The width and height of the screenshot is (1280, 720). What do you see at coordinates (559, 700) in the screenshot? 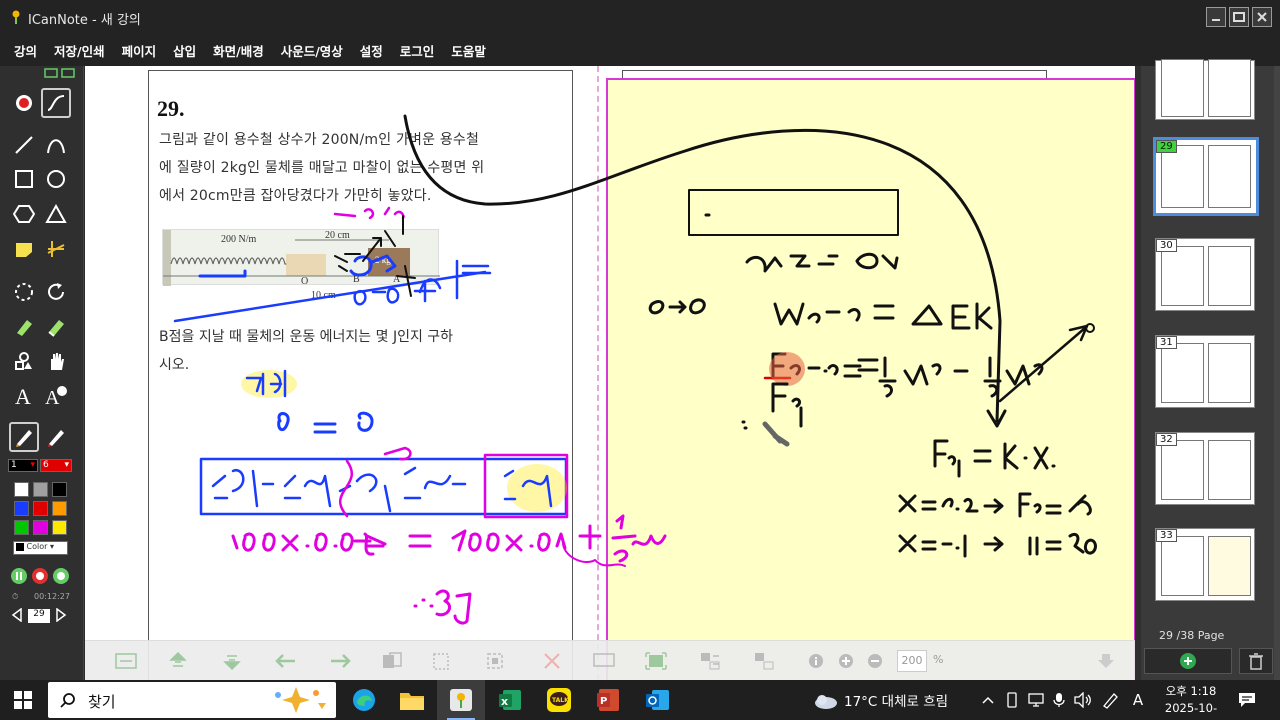
I see `taskbar-kakaotalk: TALK` at bounding box center [559, 700].